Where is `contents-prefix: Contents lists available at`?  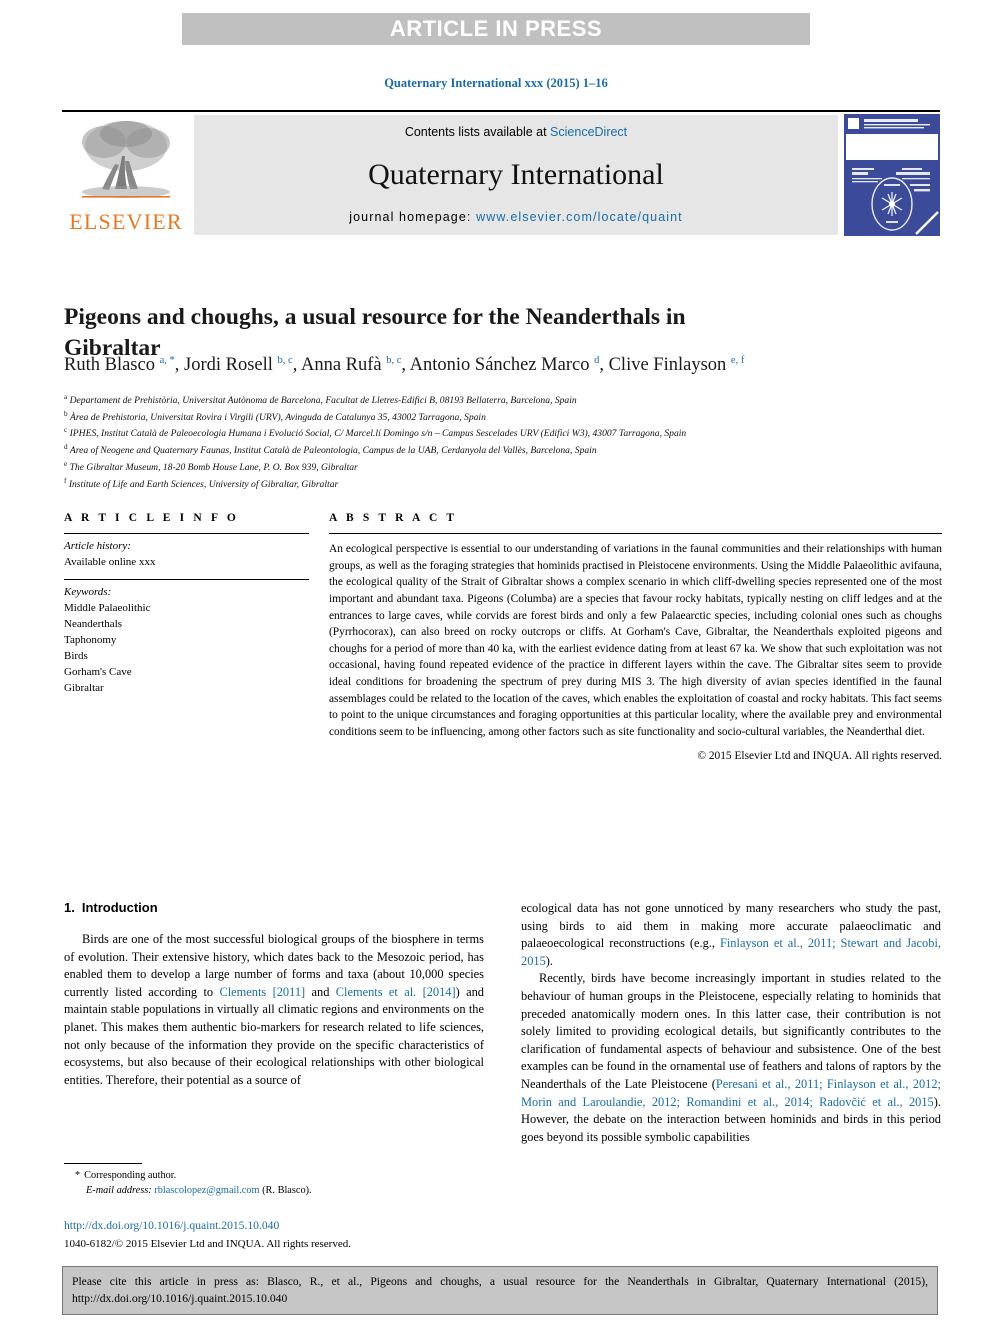 contents-prefix: Contents lists available at is located at coordinates (477, 132).